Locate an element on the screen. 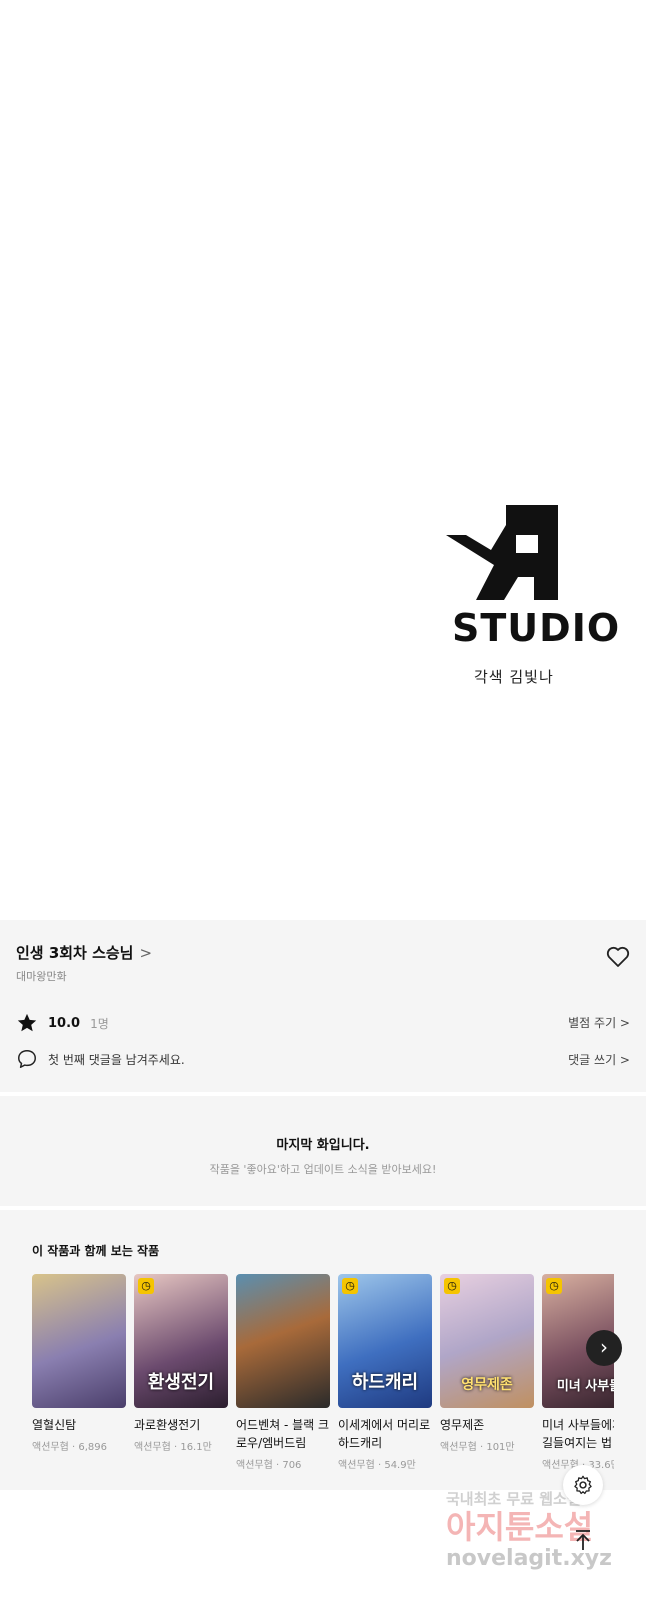 Image resolution: width=646 pixels, height=1605 pixels. settings-button is located at coordinates (583, 1485).